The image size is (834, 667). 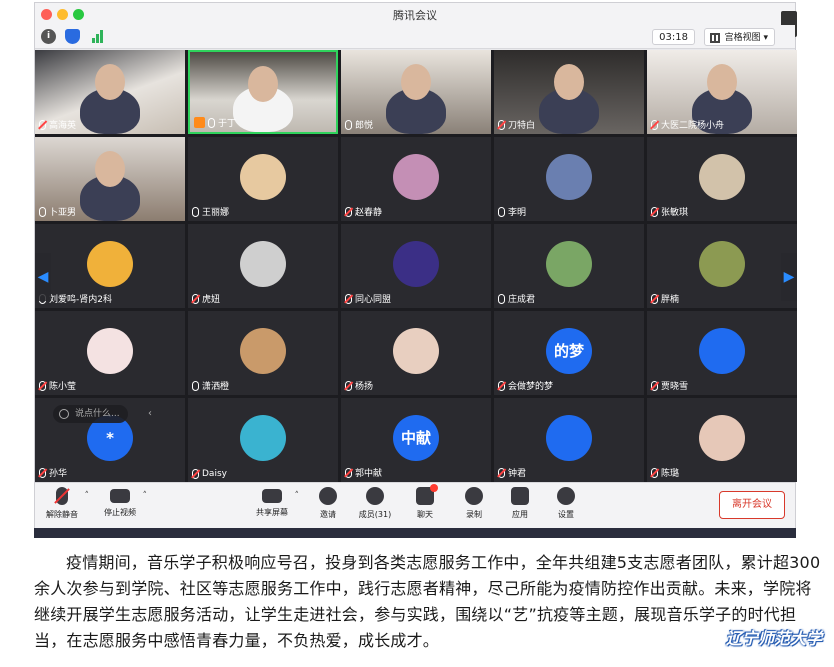 I want to click on chat-icon, so click(x=427, y=494).